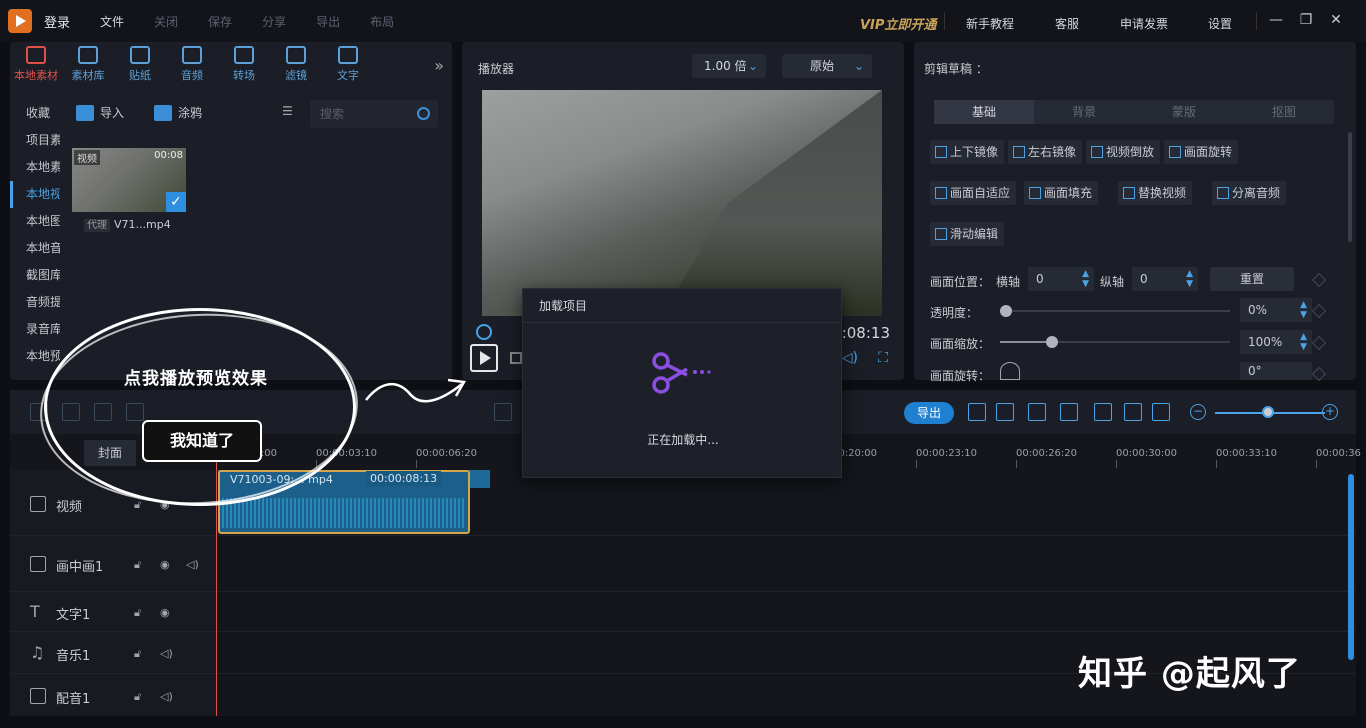 The height and width of the screenshot is (728, 1366). I want to click on minimize-icon: —, so click(1276, 20).